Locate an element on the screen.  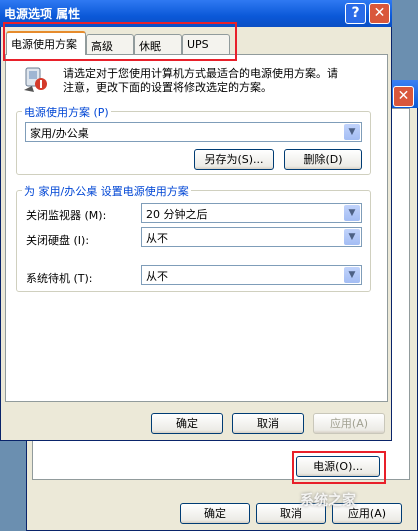
dialog-title: 电源选项 属性 is located at coordinates (42, 14).